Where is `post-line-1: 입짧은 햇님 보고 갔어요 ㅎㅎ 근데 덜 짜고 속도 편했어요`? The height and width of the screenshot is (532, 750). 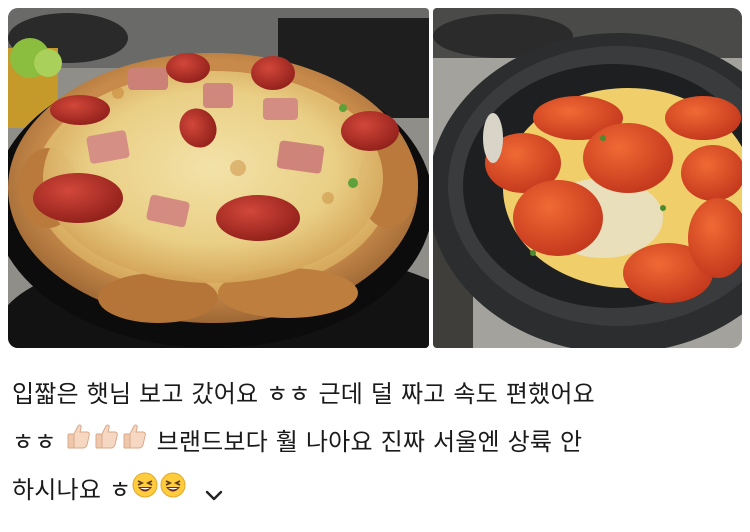
post-line-1: 입짧은 햇님 보고 갔어요 ㅎㅎ 근데 덜 짜고 속도 편했어요 is located at coordinates (372, 394).